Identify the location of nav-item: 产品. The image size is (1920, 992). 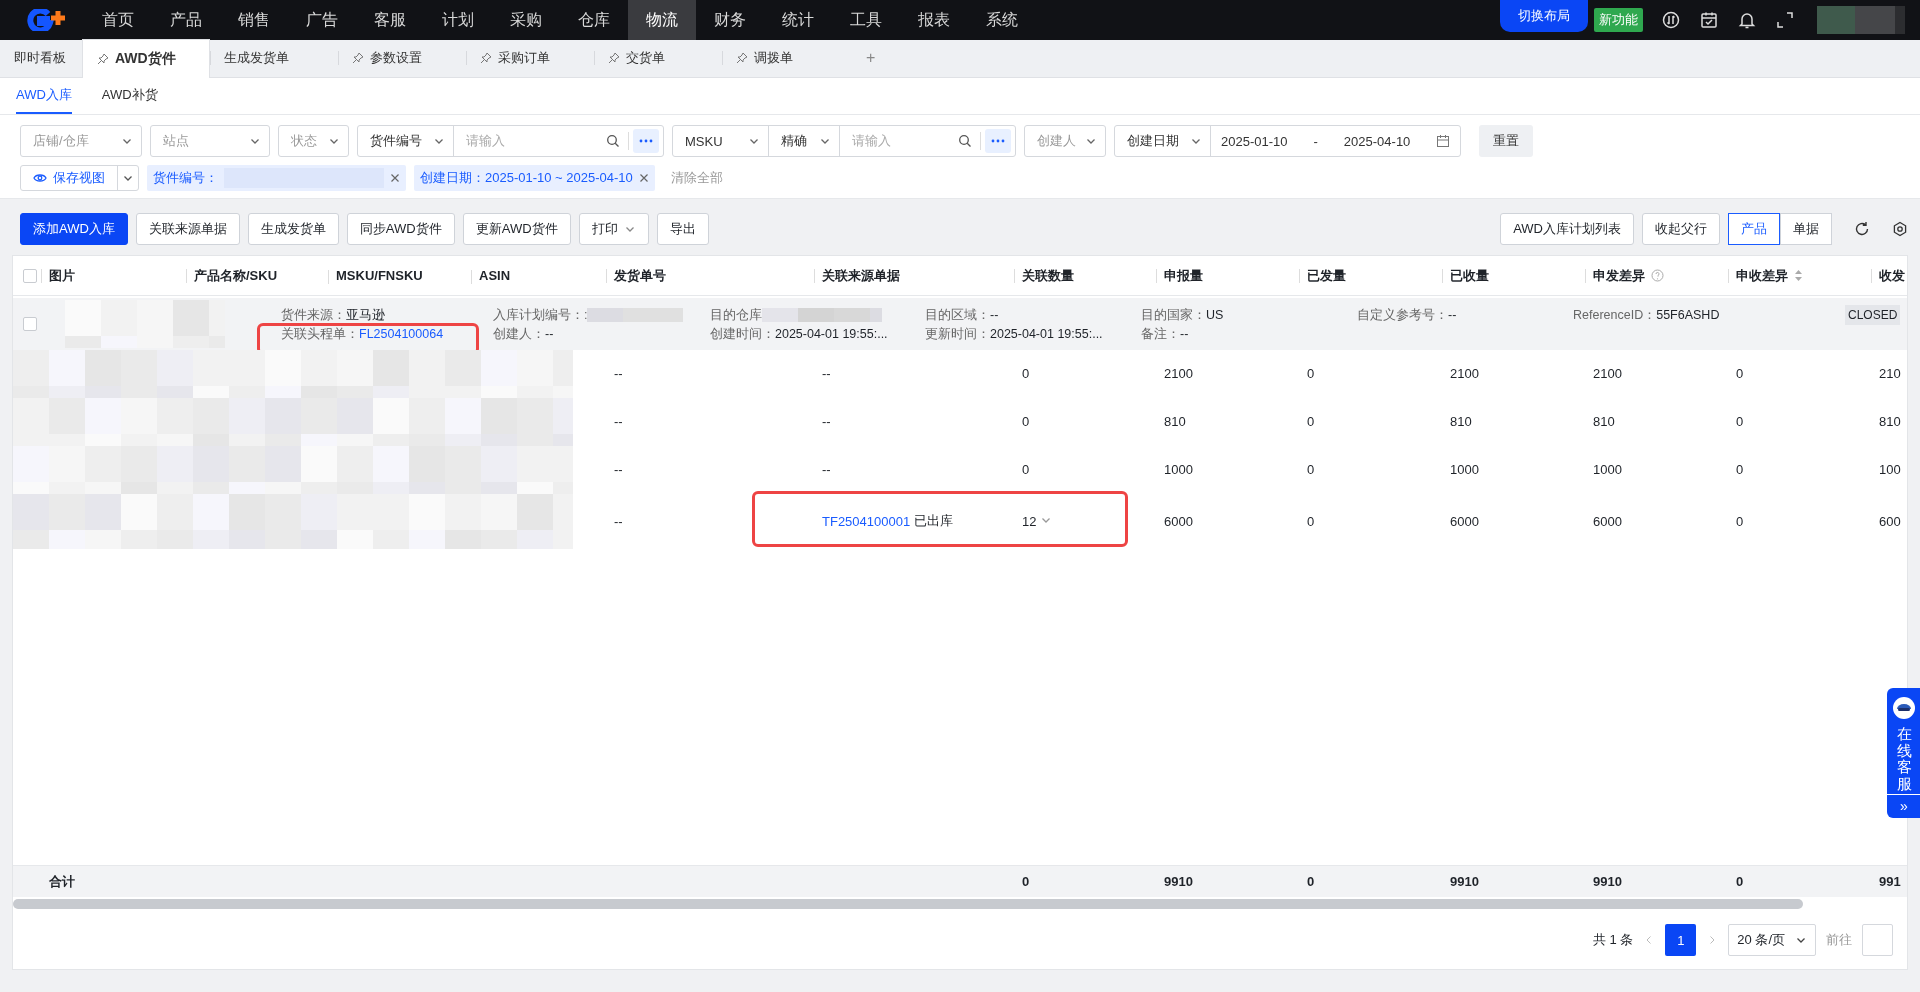
(186, 20).